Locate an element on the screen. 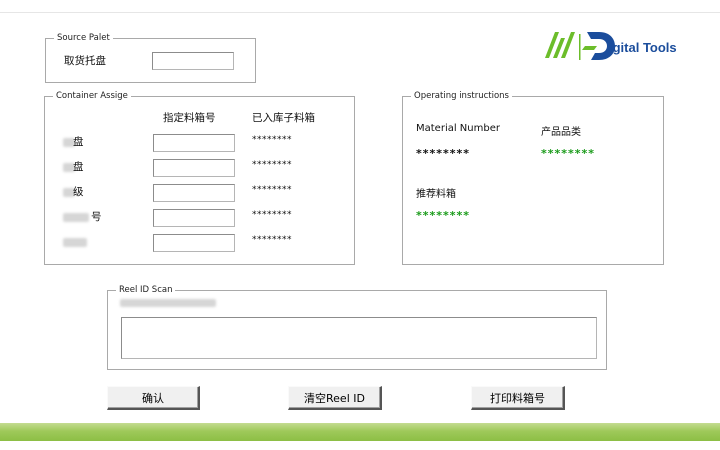 This screenshot has width=720, height=450. reel-id-scan-group: Reel ID Scan is located at coordinates (357, 327).